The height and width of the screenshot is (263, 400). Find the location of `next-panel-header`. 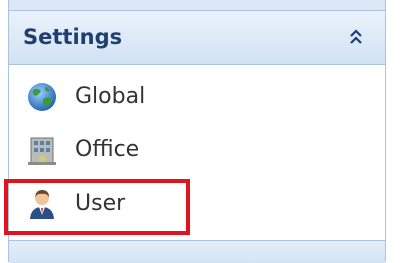

next-panel-header is located at coordinates (197, 251).